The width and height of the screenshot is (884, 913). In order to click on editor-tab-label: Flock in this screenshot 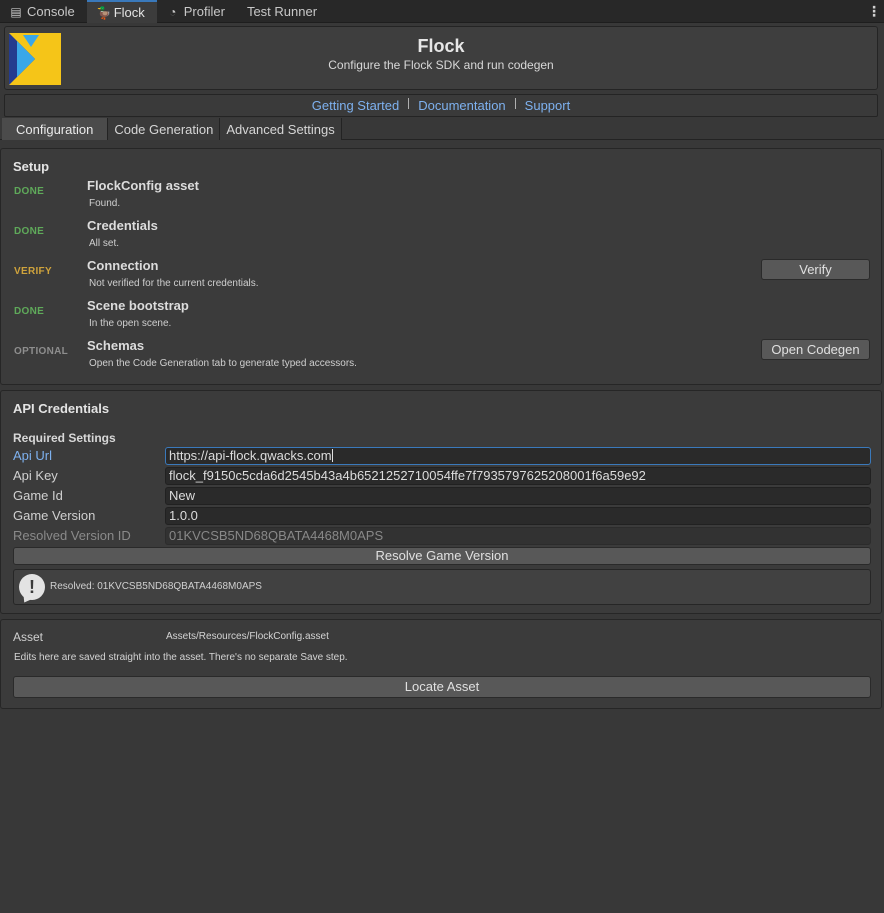, I will do `click(129, 12)`.